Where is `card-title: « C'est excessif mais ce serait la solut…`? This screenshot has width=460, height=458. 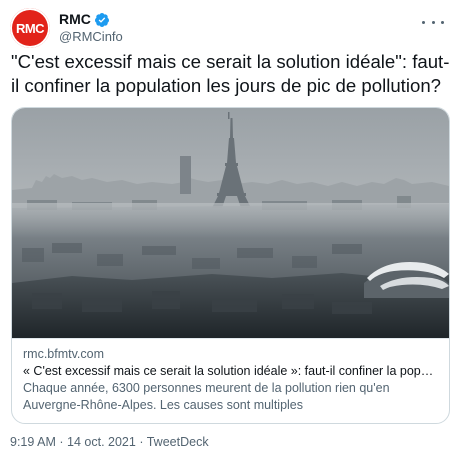
card-title: « C'est excessif mais ce serait la solut… is located at coordinates (230, 371).